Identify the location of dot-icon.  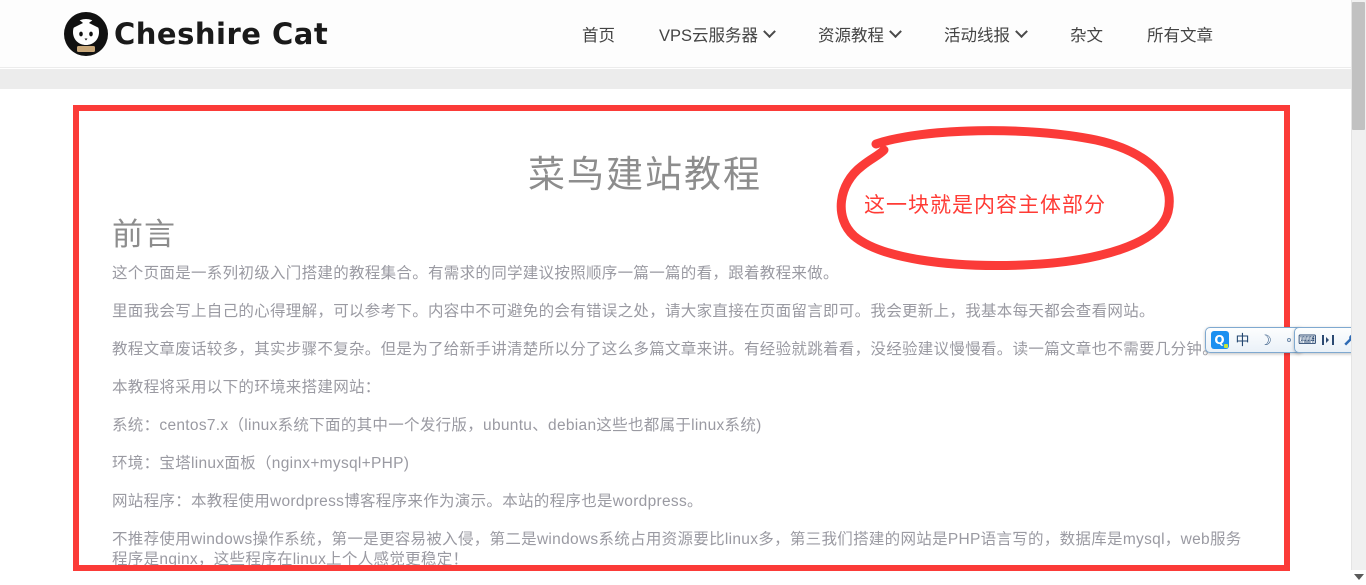
(1288, 340).